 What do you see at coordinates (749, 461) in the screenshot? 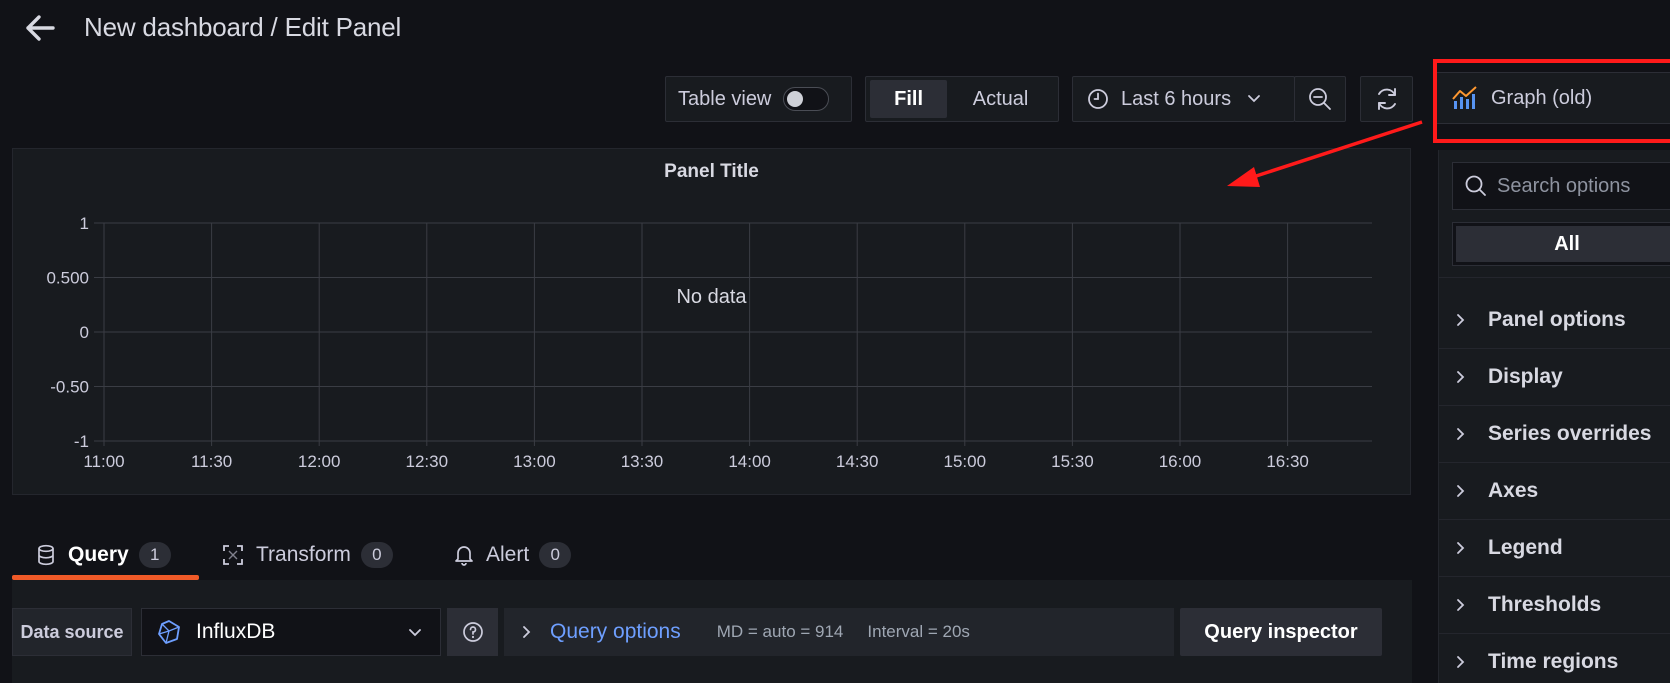
I see `x-tick-label: 14:00` at bounding box center [749, 461].